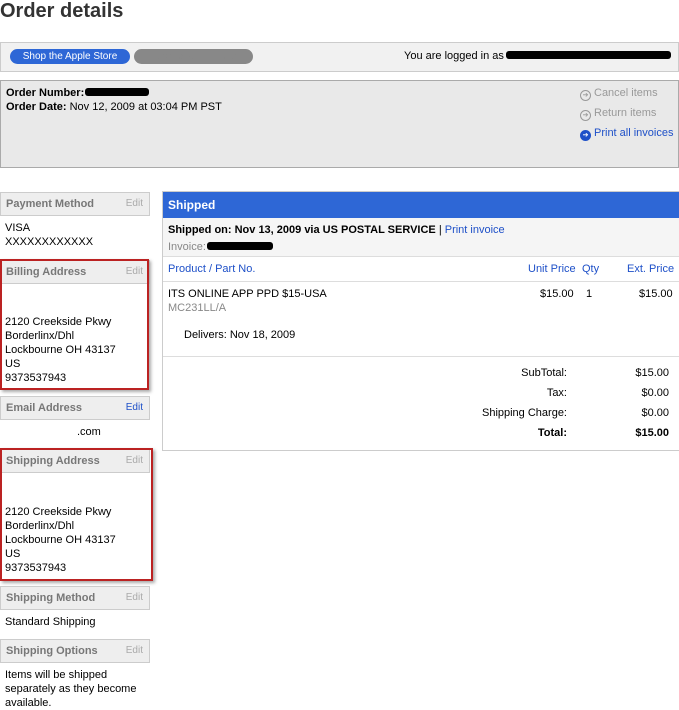  Describe the element at coordinates (655, 413) in the screenshot. I see `shipping-charge-value: $0.00` at that location.